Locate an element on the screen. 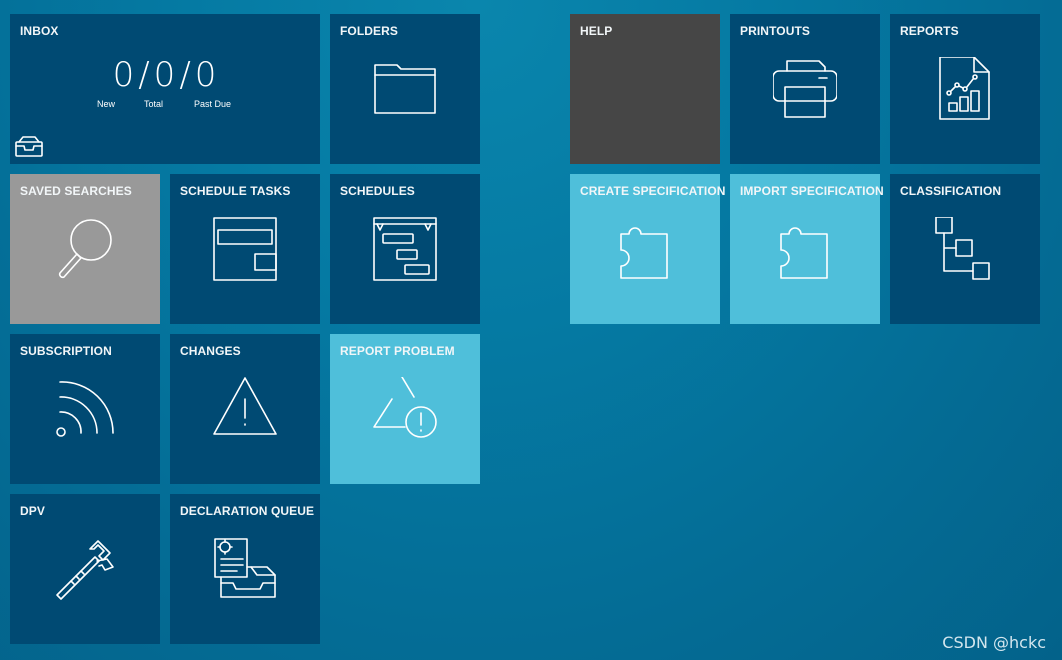 Image resolution: width=1062 pixels, height=660 pixels. report-chart-icon is located at coordinates (964, 88).